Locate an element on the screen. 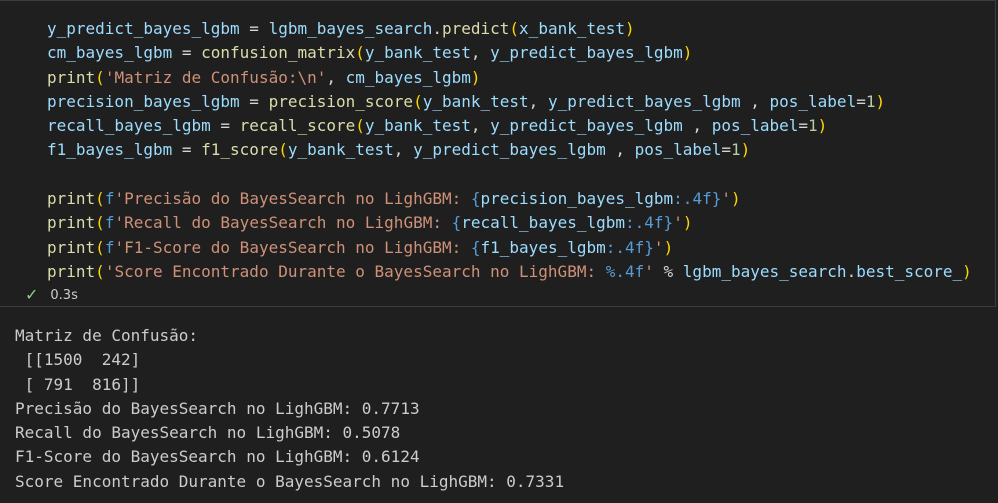 This screenshot has height=503, width=998. code-token: f1_score is located at coordinates (240, 150).